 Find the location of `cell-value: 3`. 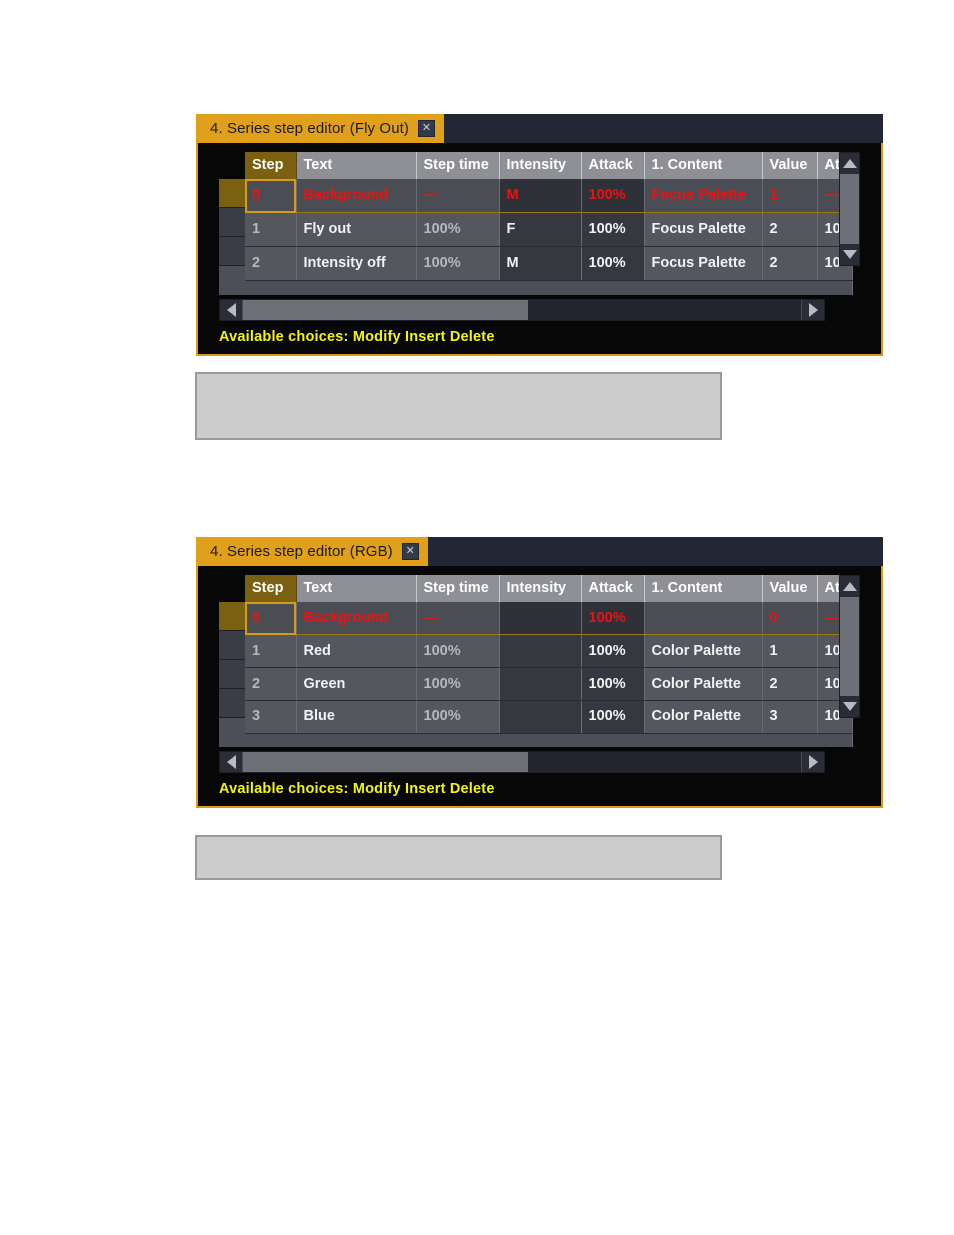

cell-value: 3 is located at coordinates (790, 717).